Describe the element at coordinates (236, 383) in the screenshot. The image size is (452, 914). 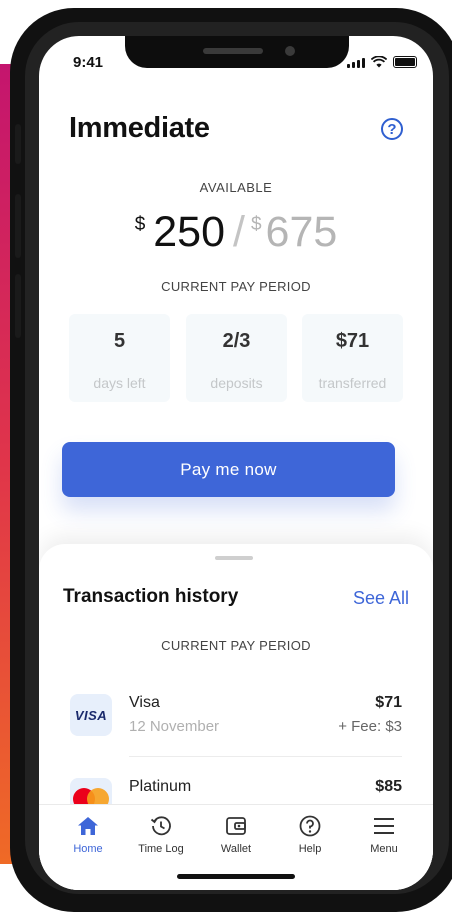
I see `stat-label: deposits` at that location.